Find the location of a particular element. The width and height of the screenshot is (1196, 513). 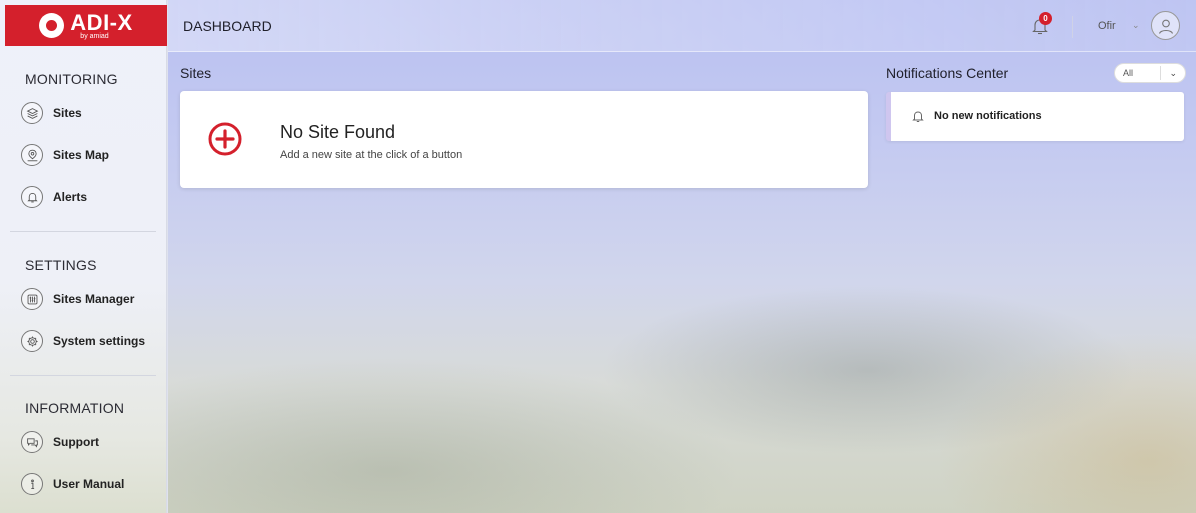

logo: ADI-X by amiad is located at coordinates (86, 25).